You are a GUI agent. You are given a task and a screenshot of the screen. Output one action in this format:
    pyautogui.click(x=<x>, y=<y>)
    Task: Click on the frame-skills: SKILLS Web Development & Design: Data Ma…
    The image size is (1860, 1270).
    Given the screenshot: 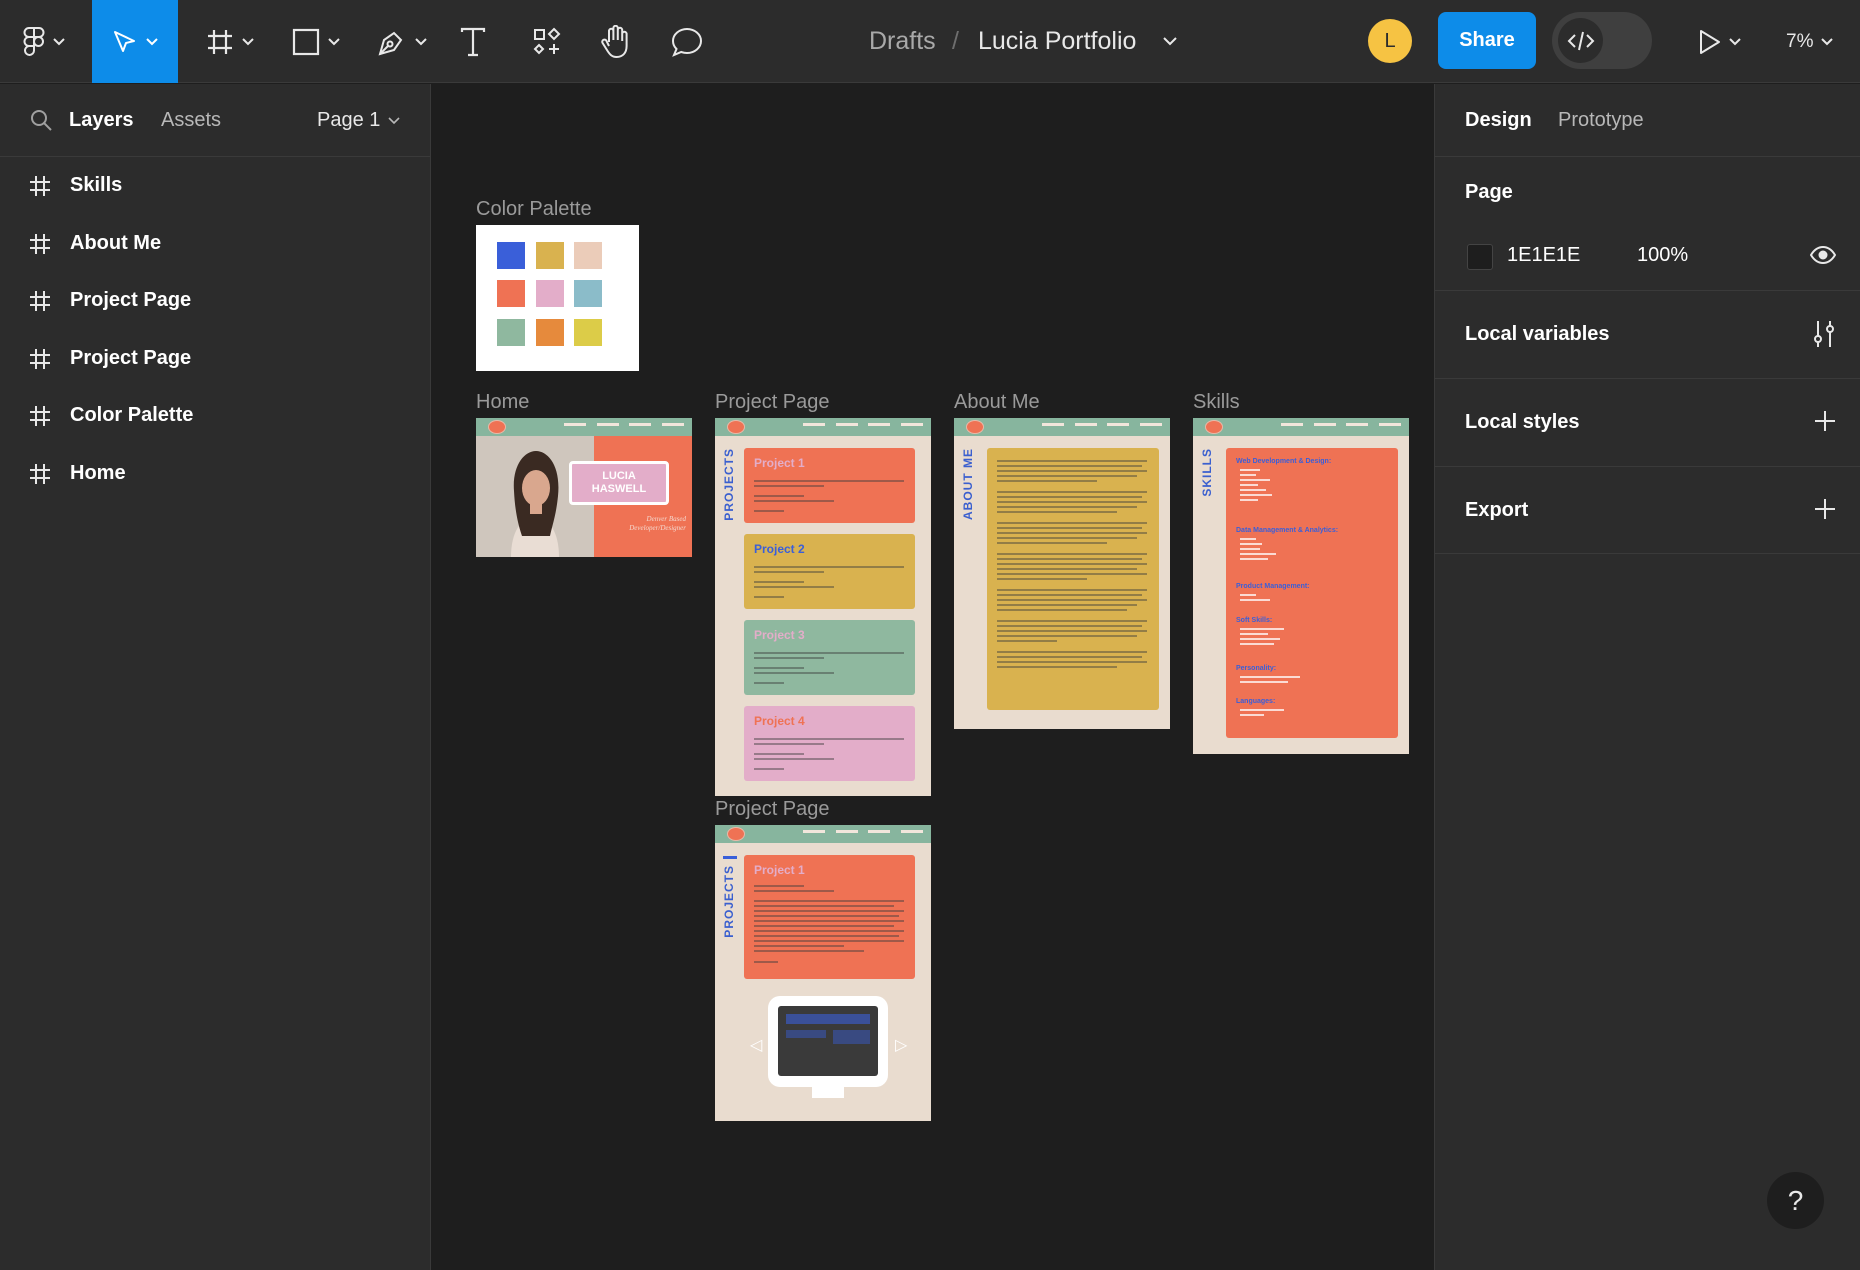 What is the action you would take?
    pyautogui.click(x=1301, y=586)
    